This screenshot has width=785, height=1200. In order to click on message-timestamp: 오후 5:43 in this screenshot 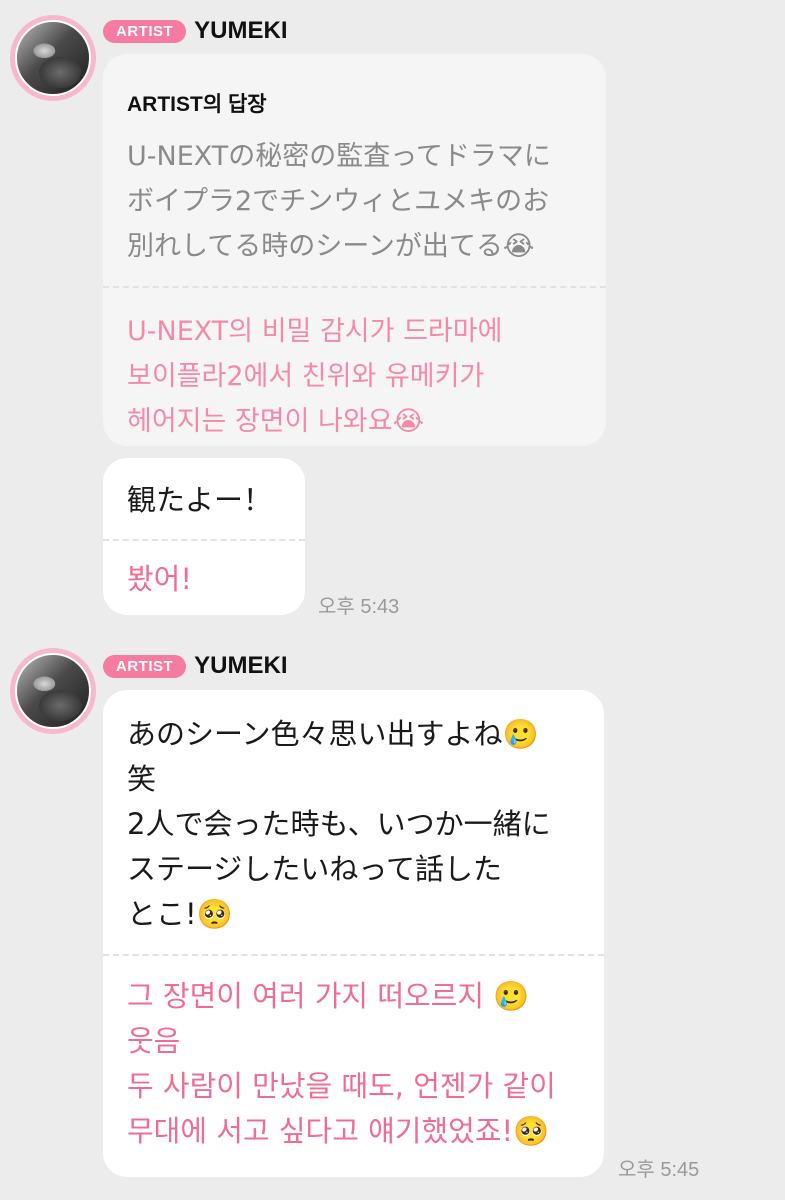, I will do `click(359, 607)`.